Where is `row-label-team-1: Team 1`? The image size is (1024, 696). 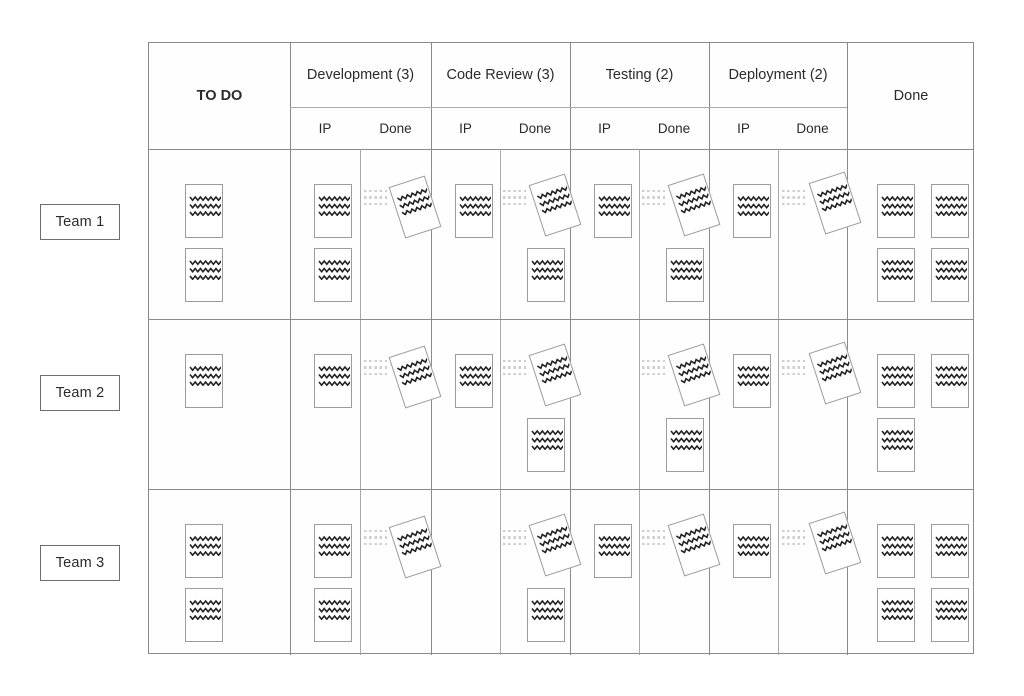
row-label-team-1: Team 1 is located at coordinates (80, 222).